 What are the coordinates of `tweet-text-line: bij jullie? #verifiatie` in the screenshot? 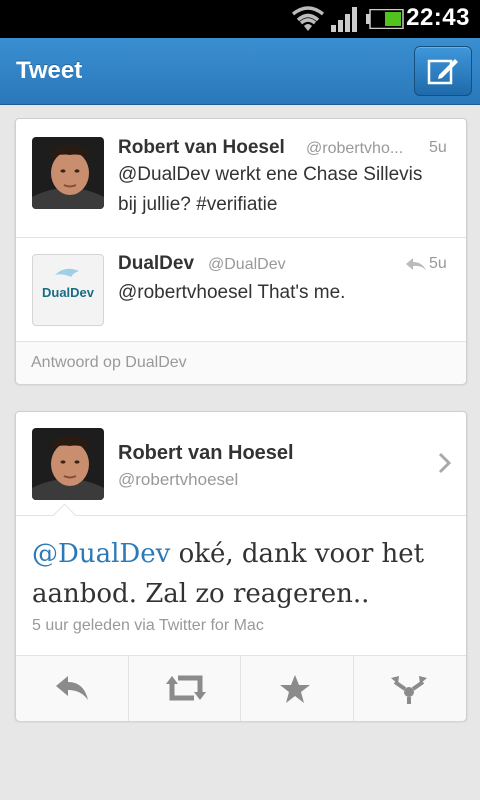 It's located at (198, 204).